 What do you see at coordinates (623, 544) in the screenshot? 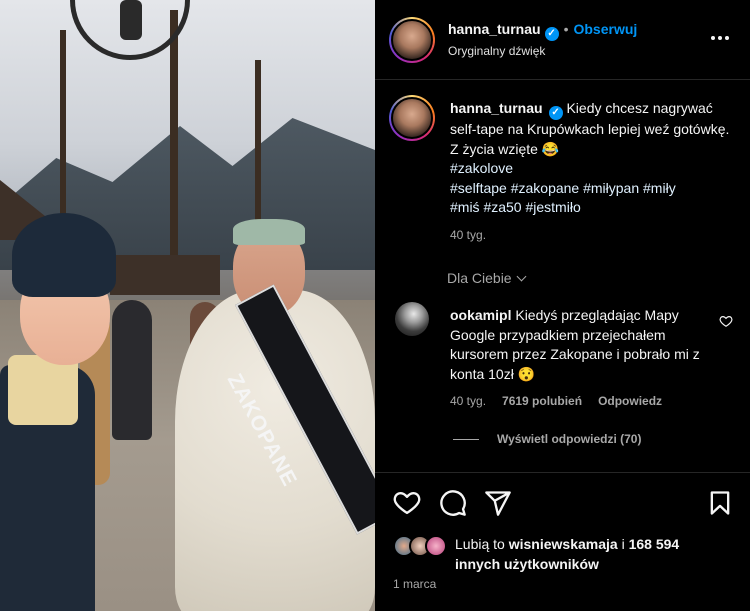
I see `likes-middle: i` at bounding box center [623, 544].